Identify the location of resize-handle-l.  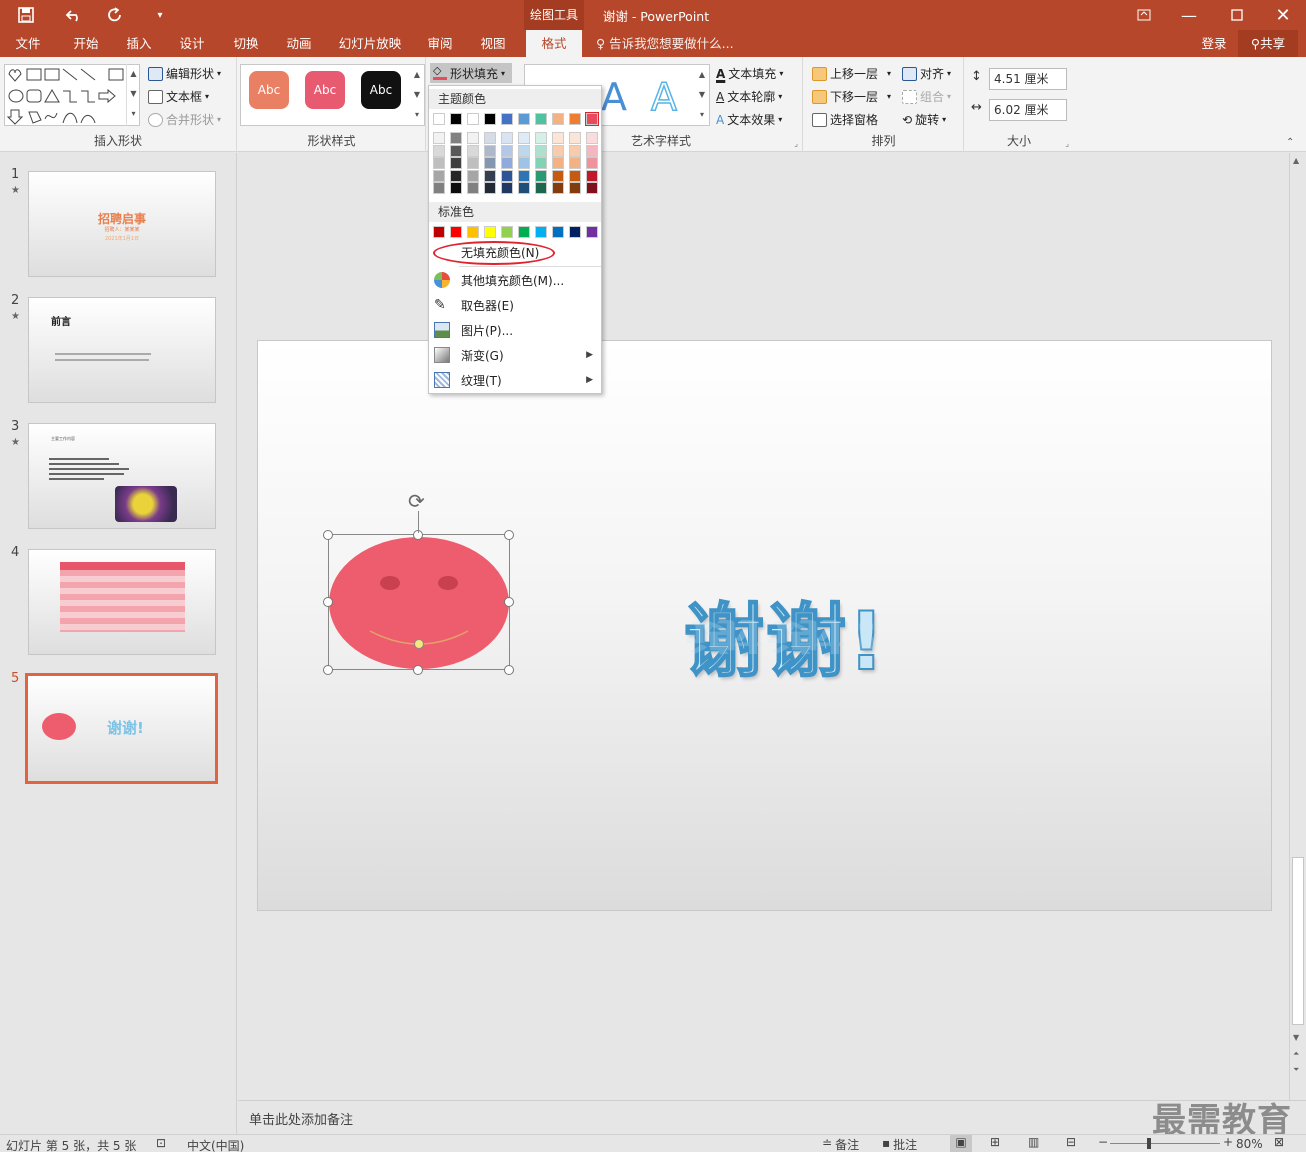
(328, 602).